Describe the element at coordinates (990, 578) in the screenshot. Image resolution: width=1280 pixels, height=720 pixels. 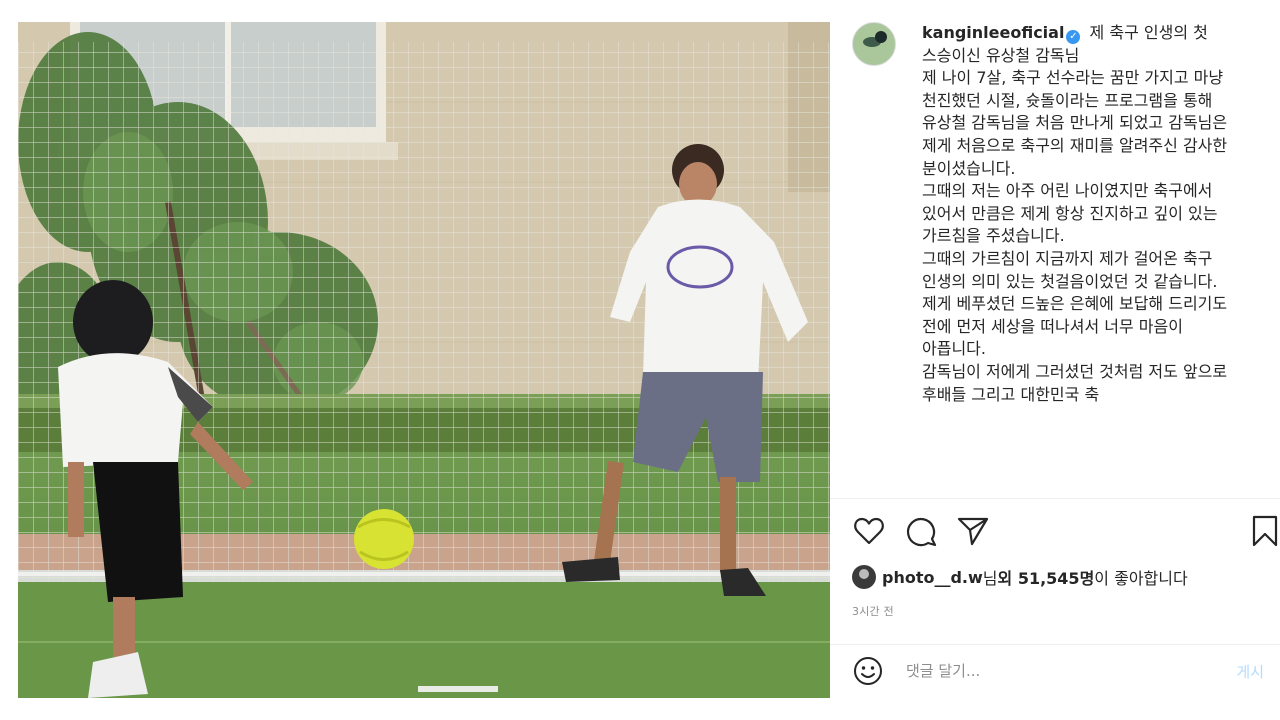
I see `likes-text: 님` at that location.